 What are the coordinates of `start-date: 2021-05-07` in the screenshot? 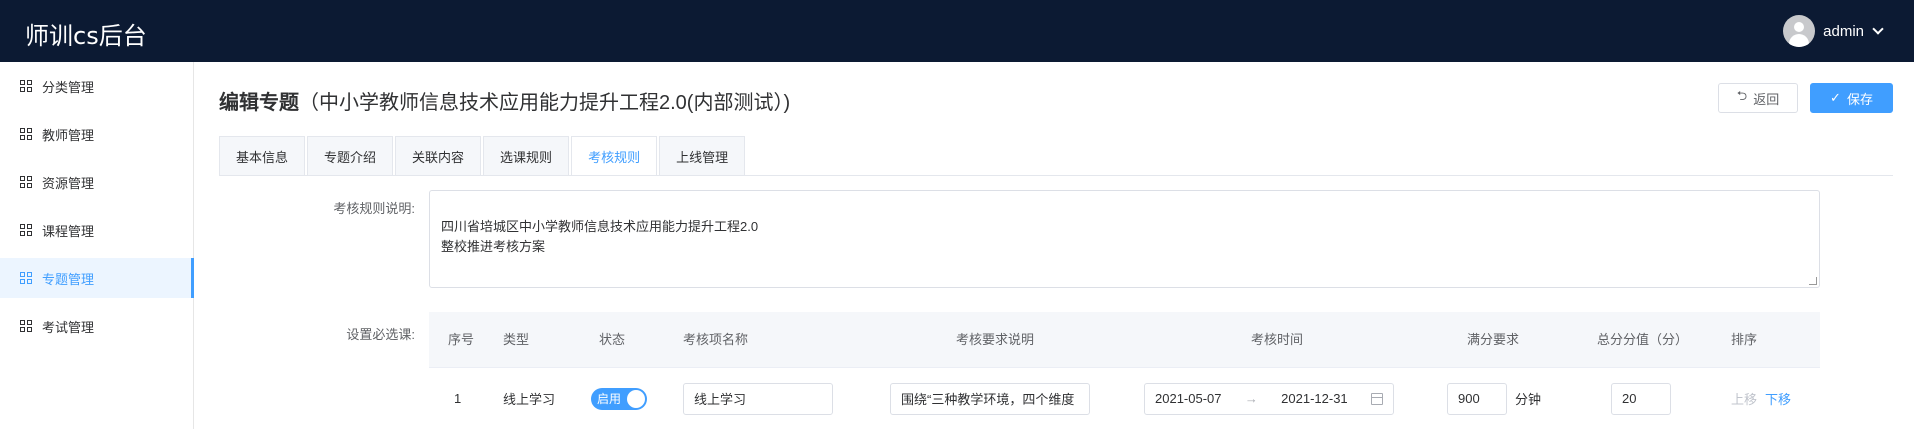 It's located at (1188, 398).